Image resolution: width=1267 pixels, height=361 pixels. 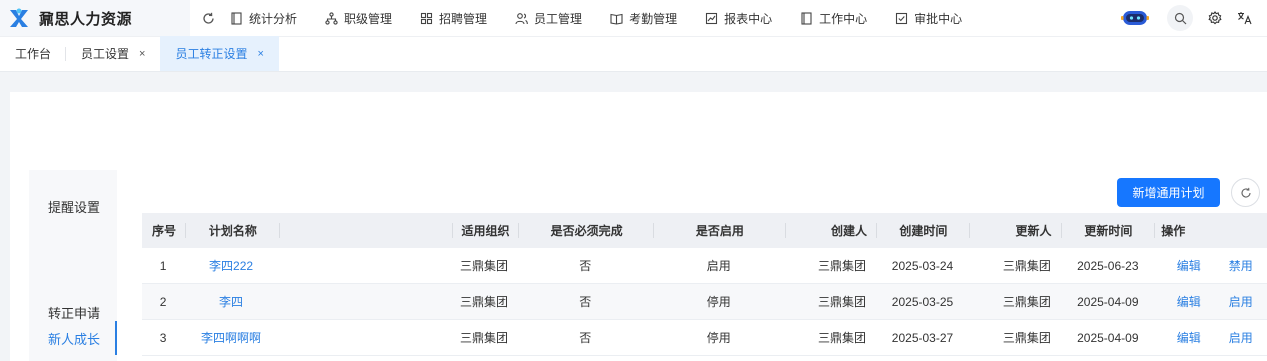 I want to click on gear-icon, so click(x=1215, y=18).